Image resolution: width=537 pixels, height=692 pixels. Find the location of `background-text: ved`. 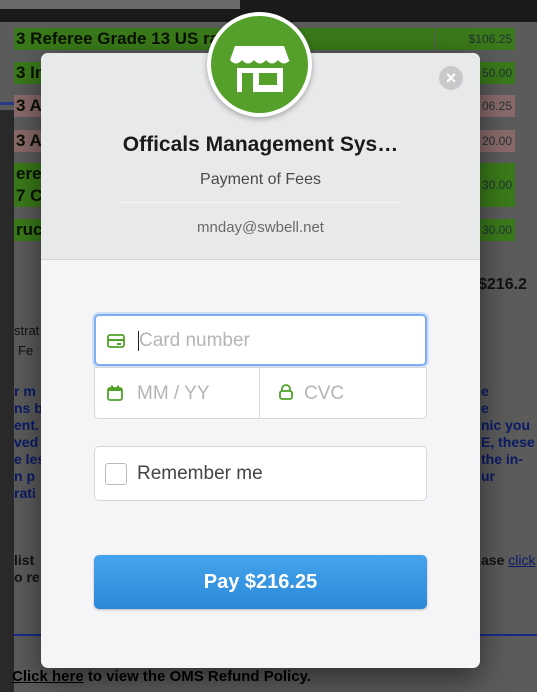

background-text: ved is located at coordinates (26, 442).